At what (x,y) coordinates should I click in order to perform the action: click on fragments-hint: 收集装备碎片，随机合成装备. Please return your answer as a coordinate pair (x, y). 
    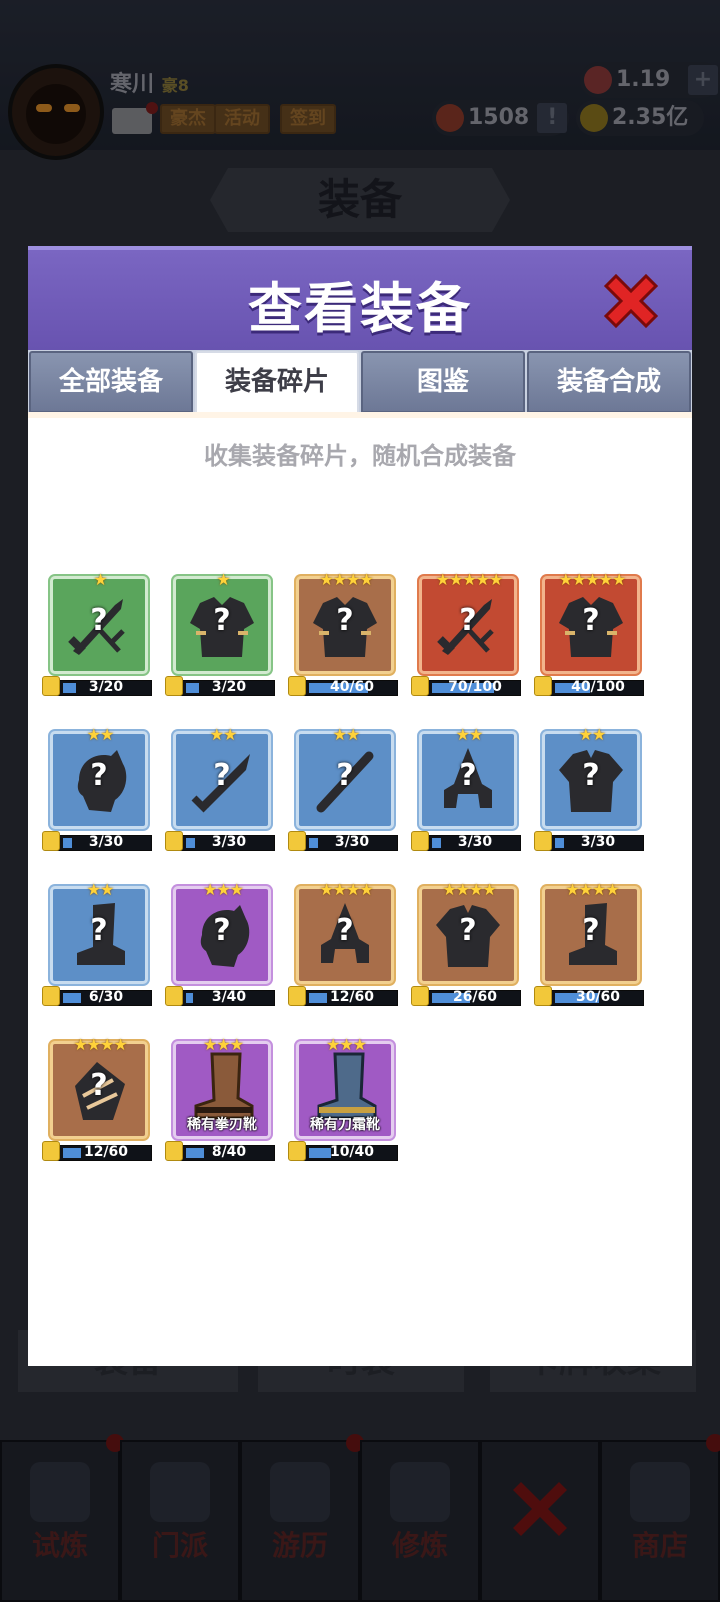
    Looking at the image, I should click on (360, 456).